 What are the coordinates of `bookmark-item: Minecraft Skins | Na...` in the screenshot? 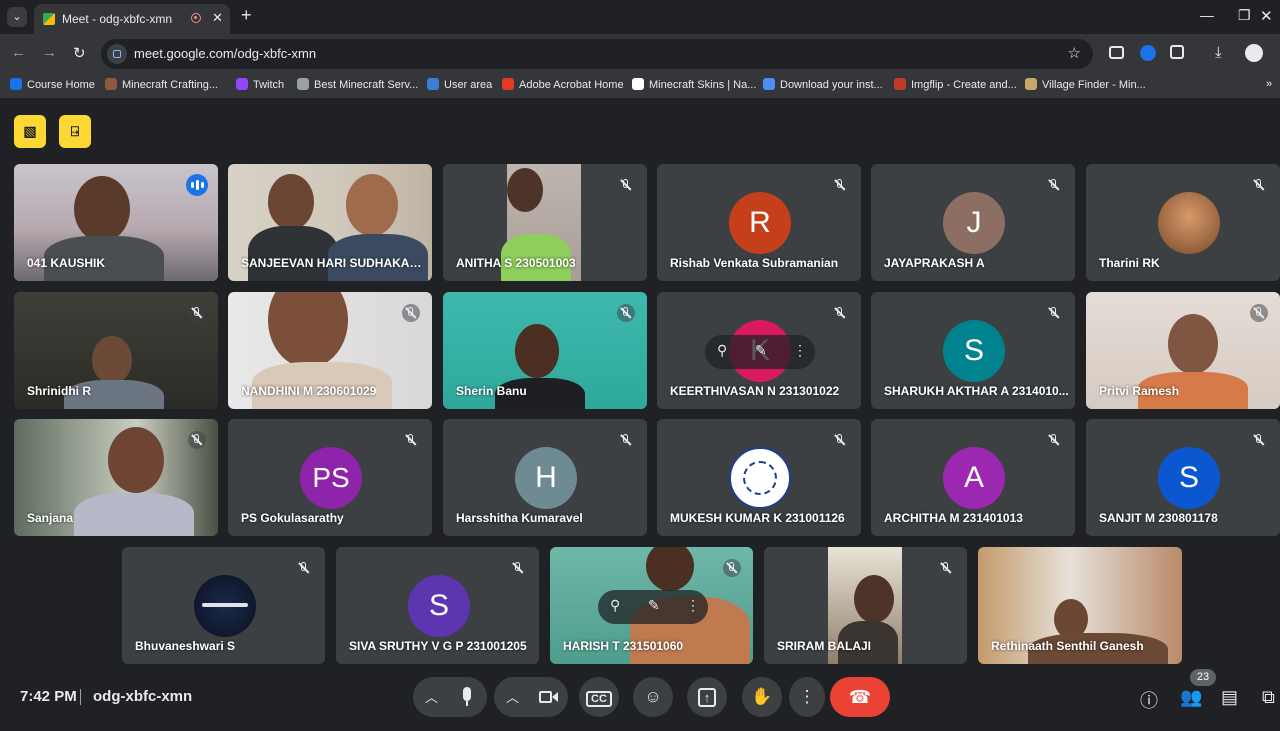 It's located at (694, 84).